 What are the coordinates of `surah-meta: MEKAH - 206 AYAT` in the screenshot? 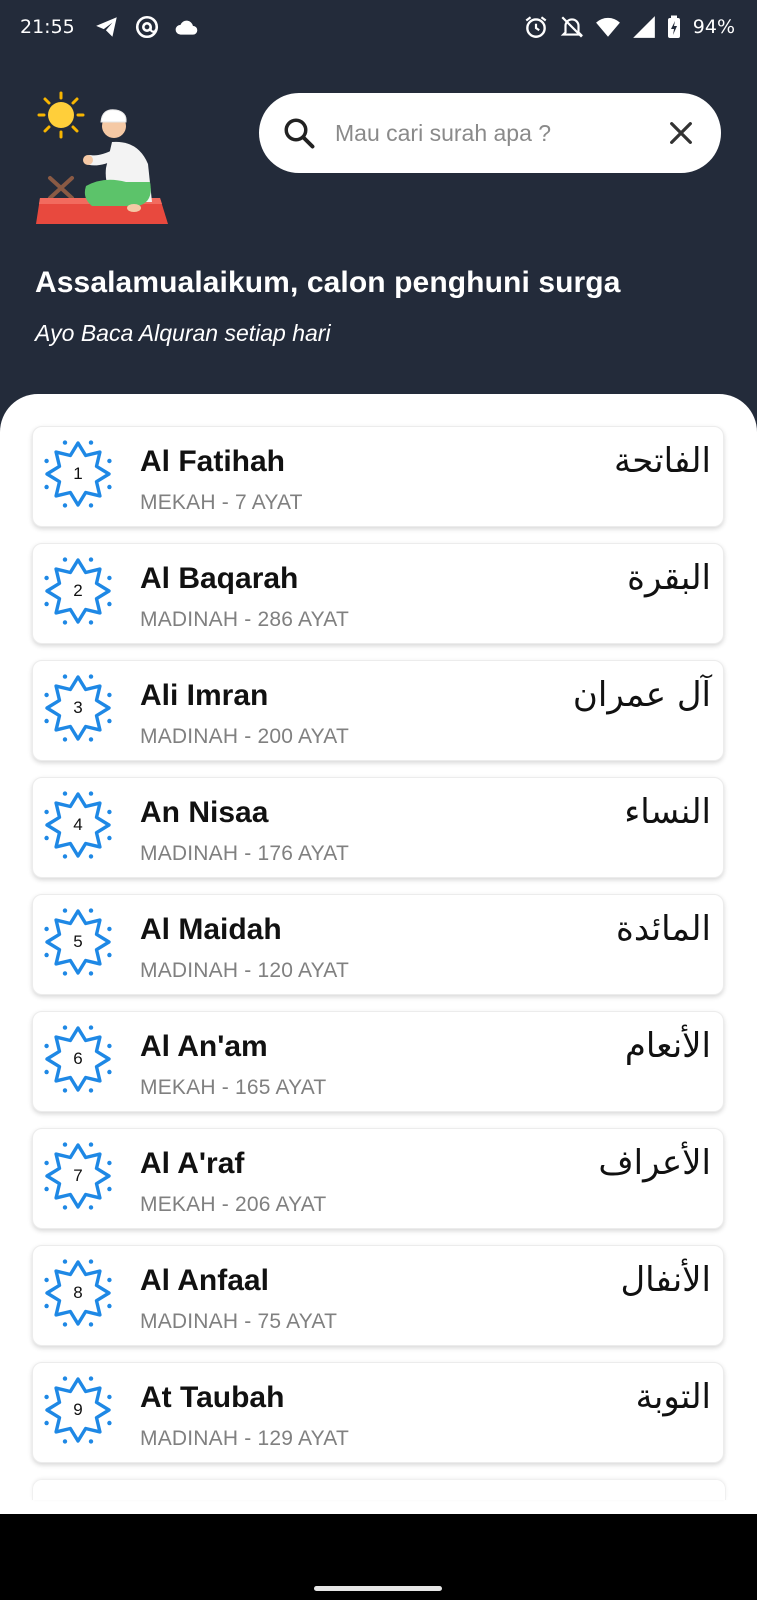 It's located at (233, 1204).